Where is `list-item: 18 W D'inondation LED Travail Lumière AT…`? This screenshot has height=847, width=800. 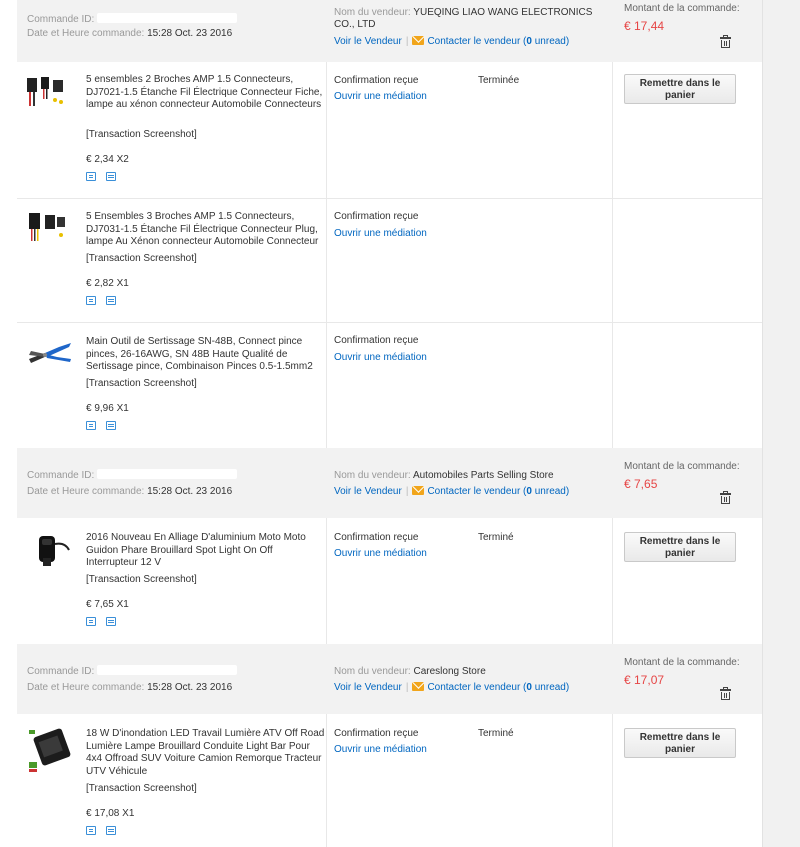 list-item: 18 W D'inondation LED Travail Lumière AT… is located at coordinates (389, 780).